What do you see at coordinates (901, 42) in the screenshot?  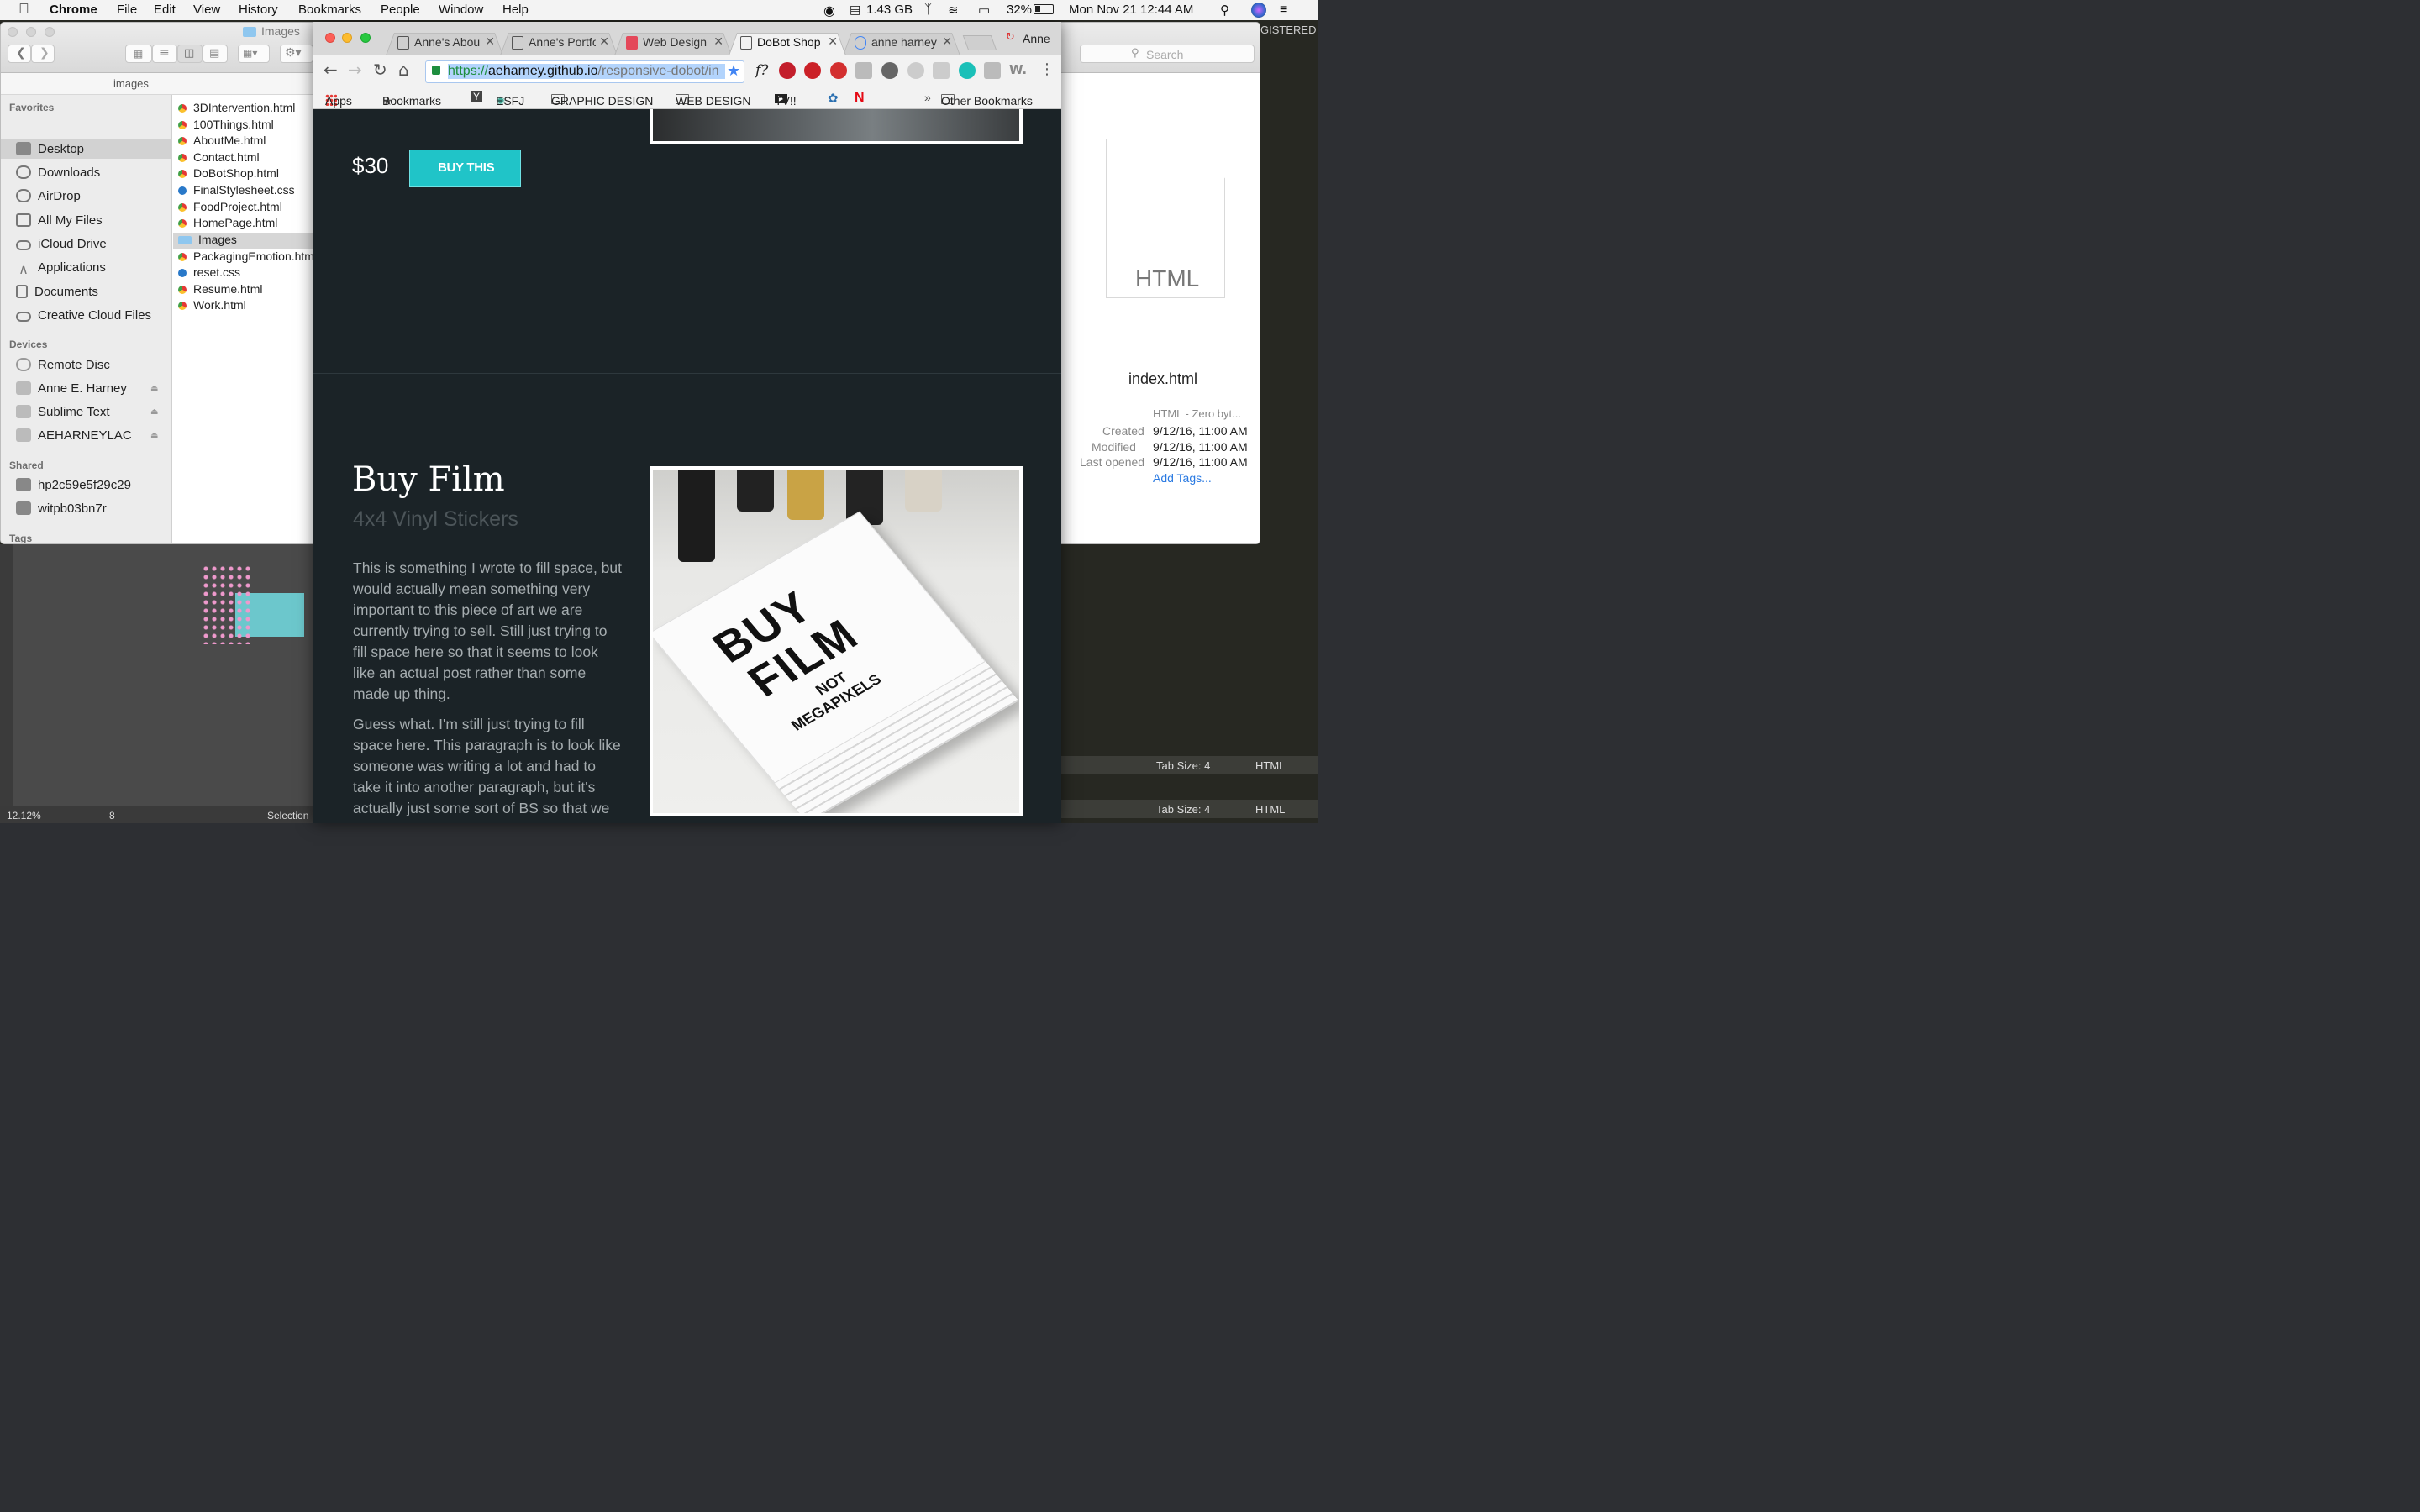 I see `tab-google-search: anne harney ✕` at bounding box center [901, 42].